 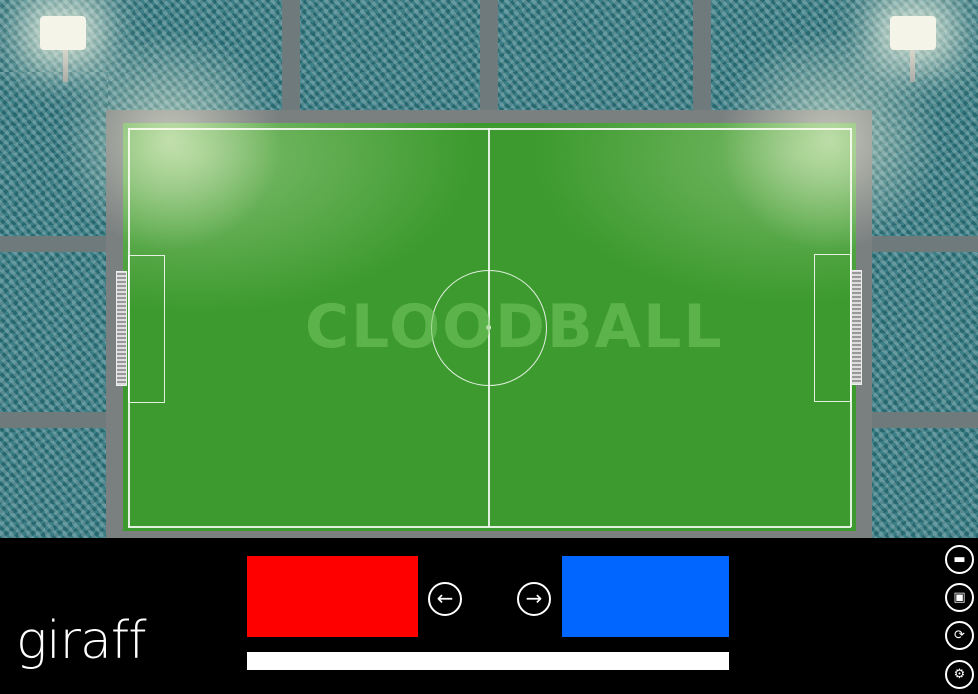 I want to click on penalty-box-right, so click(x=832, y=328).